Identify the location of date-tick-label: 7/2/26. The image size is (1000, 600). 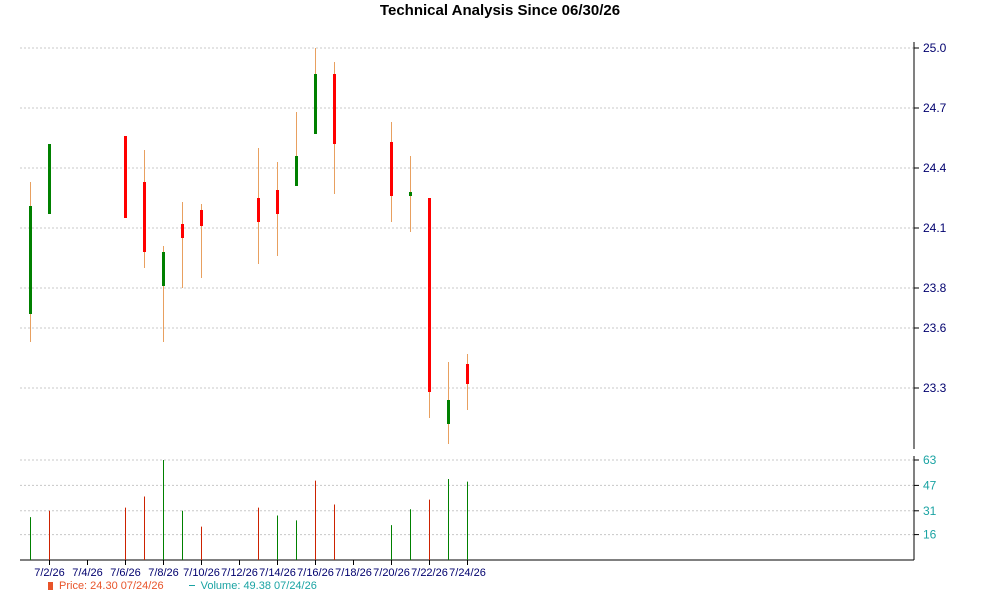
(49, 573).